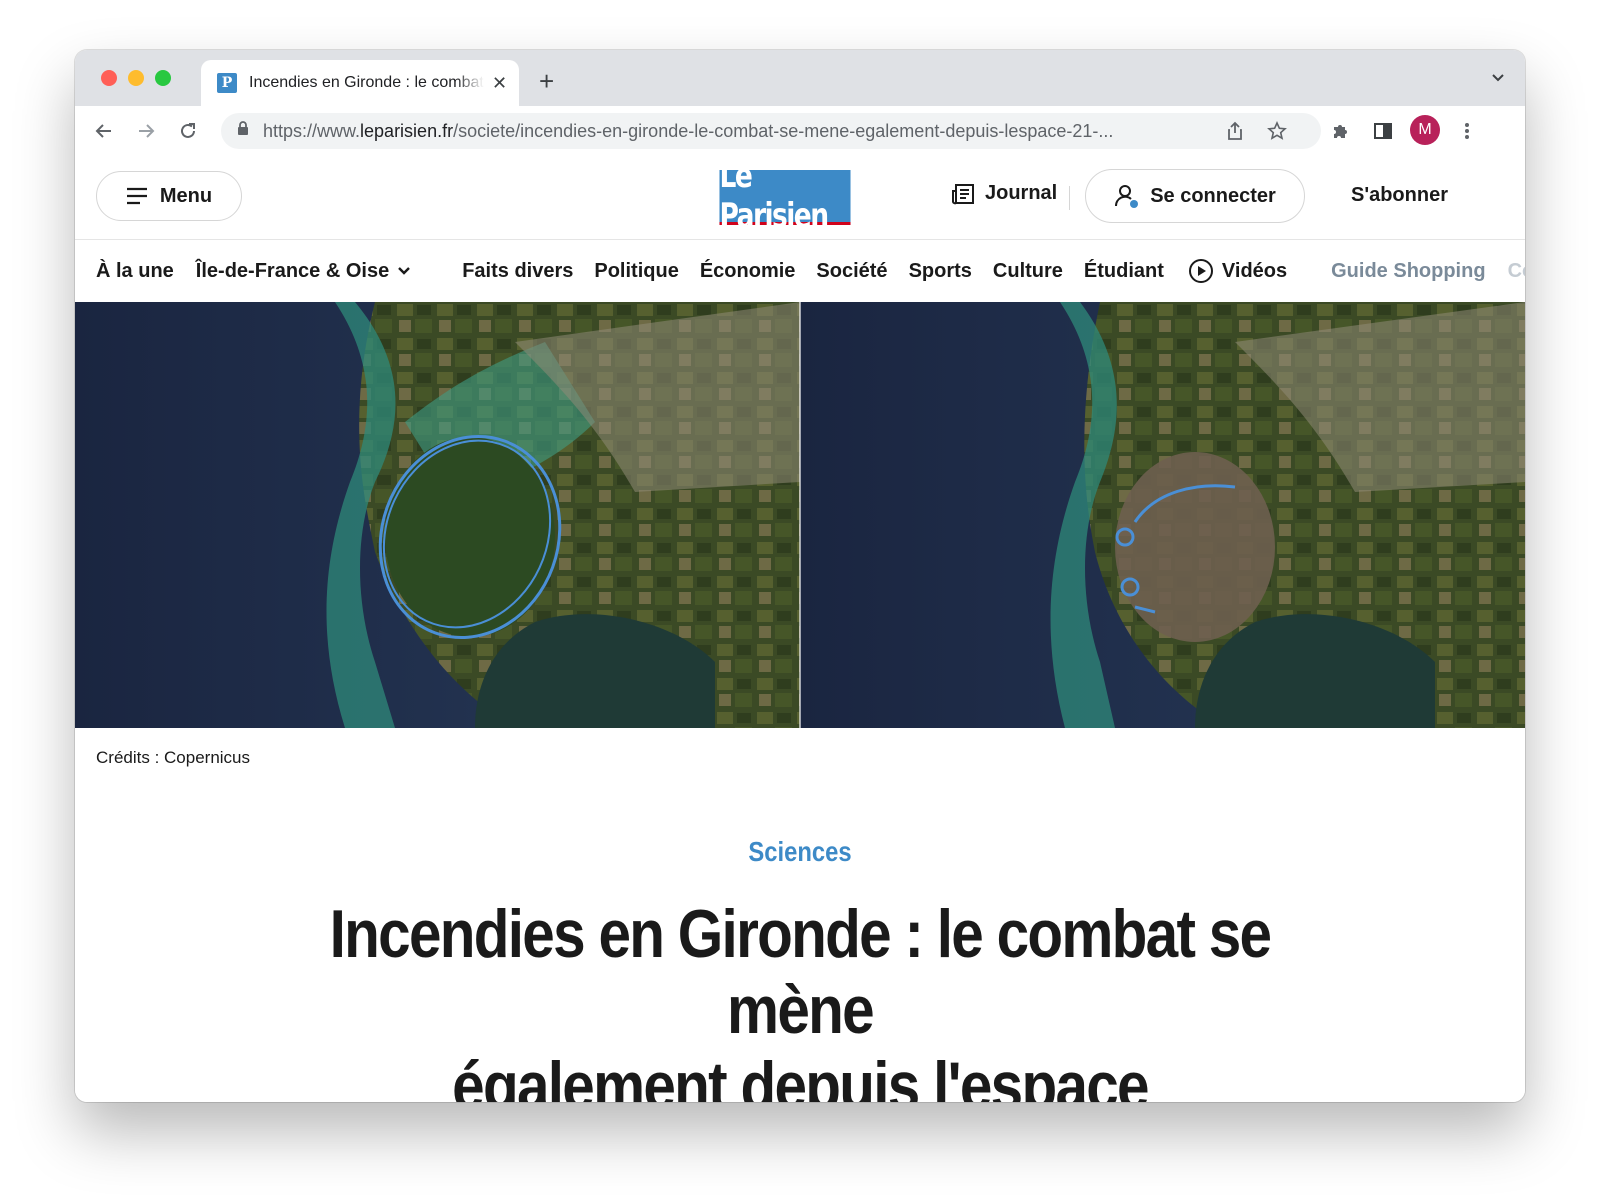 This screenshot has width=1600, height=1197. Describe the element at coordinates (188, 131) in the screenshot. I see `reload-icon` at that location.